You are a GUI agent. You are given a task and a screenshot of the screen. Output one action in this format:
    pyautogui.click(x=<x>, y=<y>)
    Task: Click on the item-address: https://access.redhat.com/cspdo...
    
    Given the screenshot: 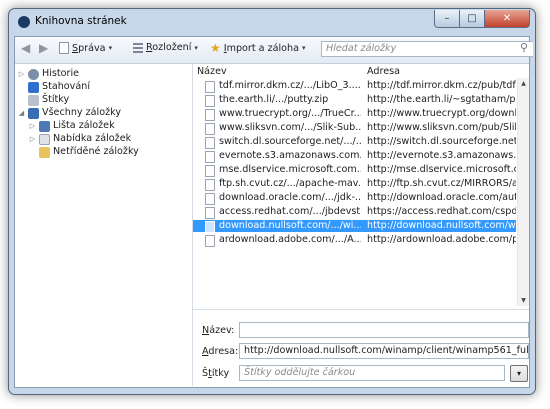 What is the action you would take?
    pyautogui.click(x=441, y=211)
    